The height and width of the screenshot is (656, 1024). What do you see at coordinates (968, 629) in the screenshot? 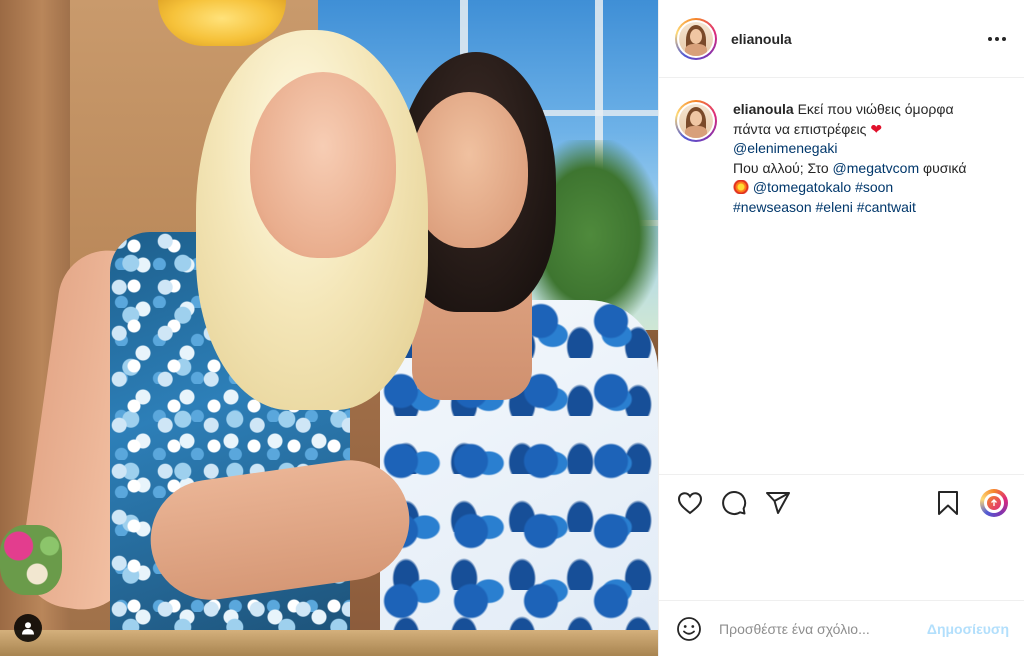
I see `post-comment-button: Δημοσίευση` at bounding box center [968, 629].